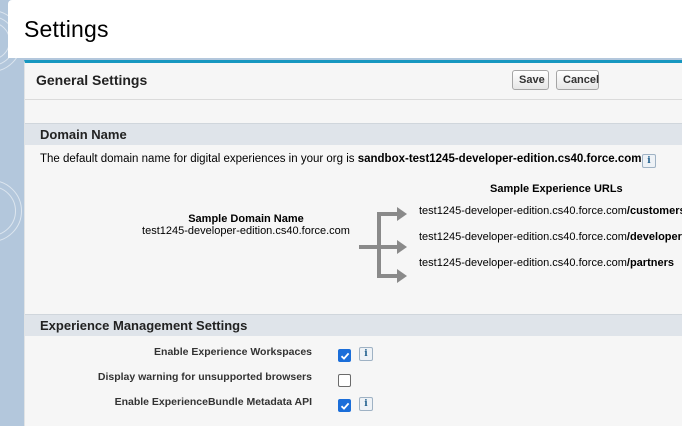 Image resolution: width=682 pixels, height=426 pixels. What do you see at coordinates (530, 80) in the screenshot?
I see `save-button: Save` at bounding box center [530, 80].